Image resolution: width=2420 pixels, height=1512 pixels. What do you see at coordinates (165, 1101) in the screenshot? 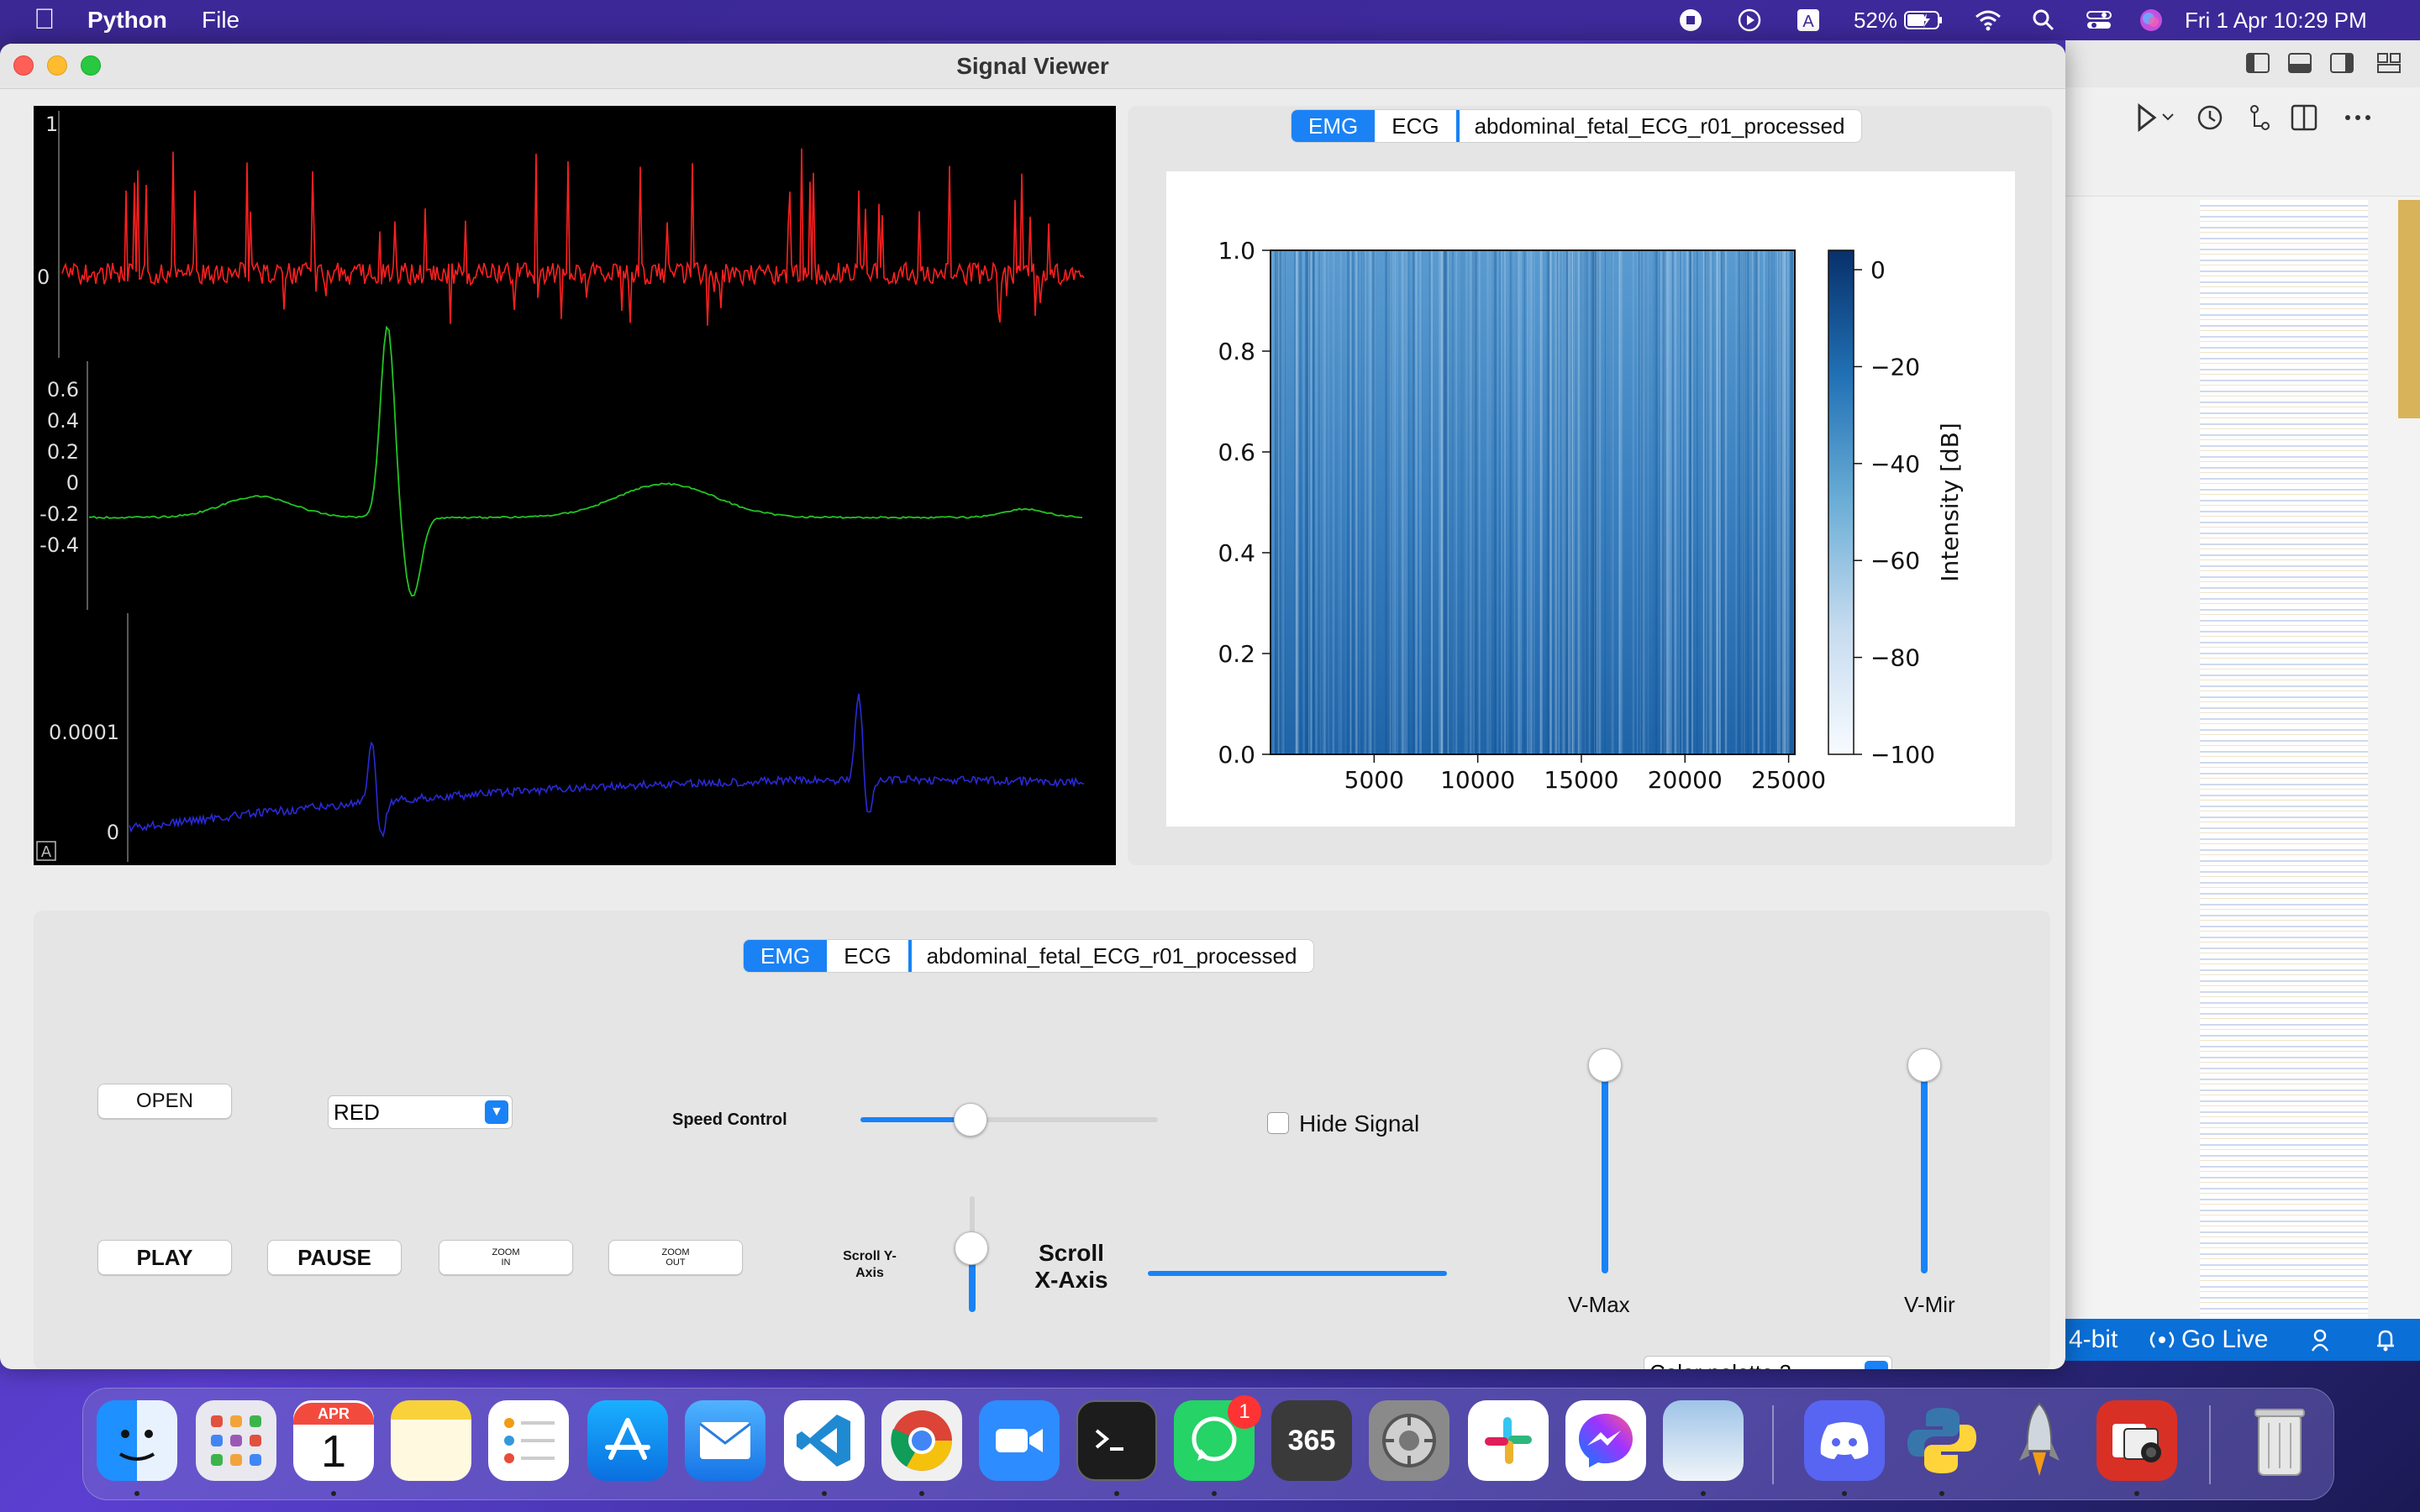
I see `open-button: OPEN` at bounding box center [165, 1101].